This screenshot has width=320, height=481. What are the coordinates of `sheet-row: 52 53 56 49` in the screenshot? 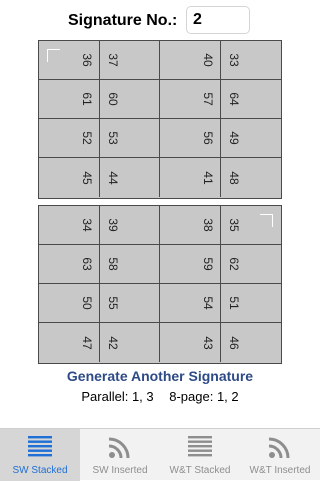 It's located at (160, 138).